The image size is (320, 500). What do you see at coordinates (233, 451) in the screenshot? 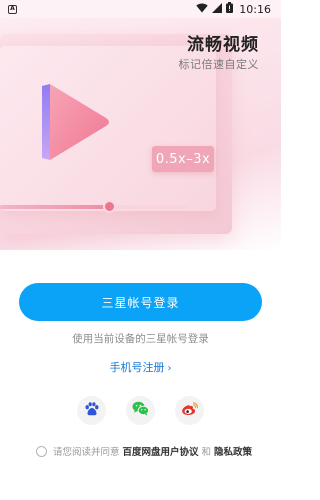
I see `privacy-policy-link: 隐私政策` at bounding box center [233, 451].